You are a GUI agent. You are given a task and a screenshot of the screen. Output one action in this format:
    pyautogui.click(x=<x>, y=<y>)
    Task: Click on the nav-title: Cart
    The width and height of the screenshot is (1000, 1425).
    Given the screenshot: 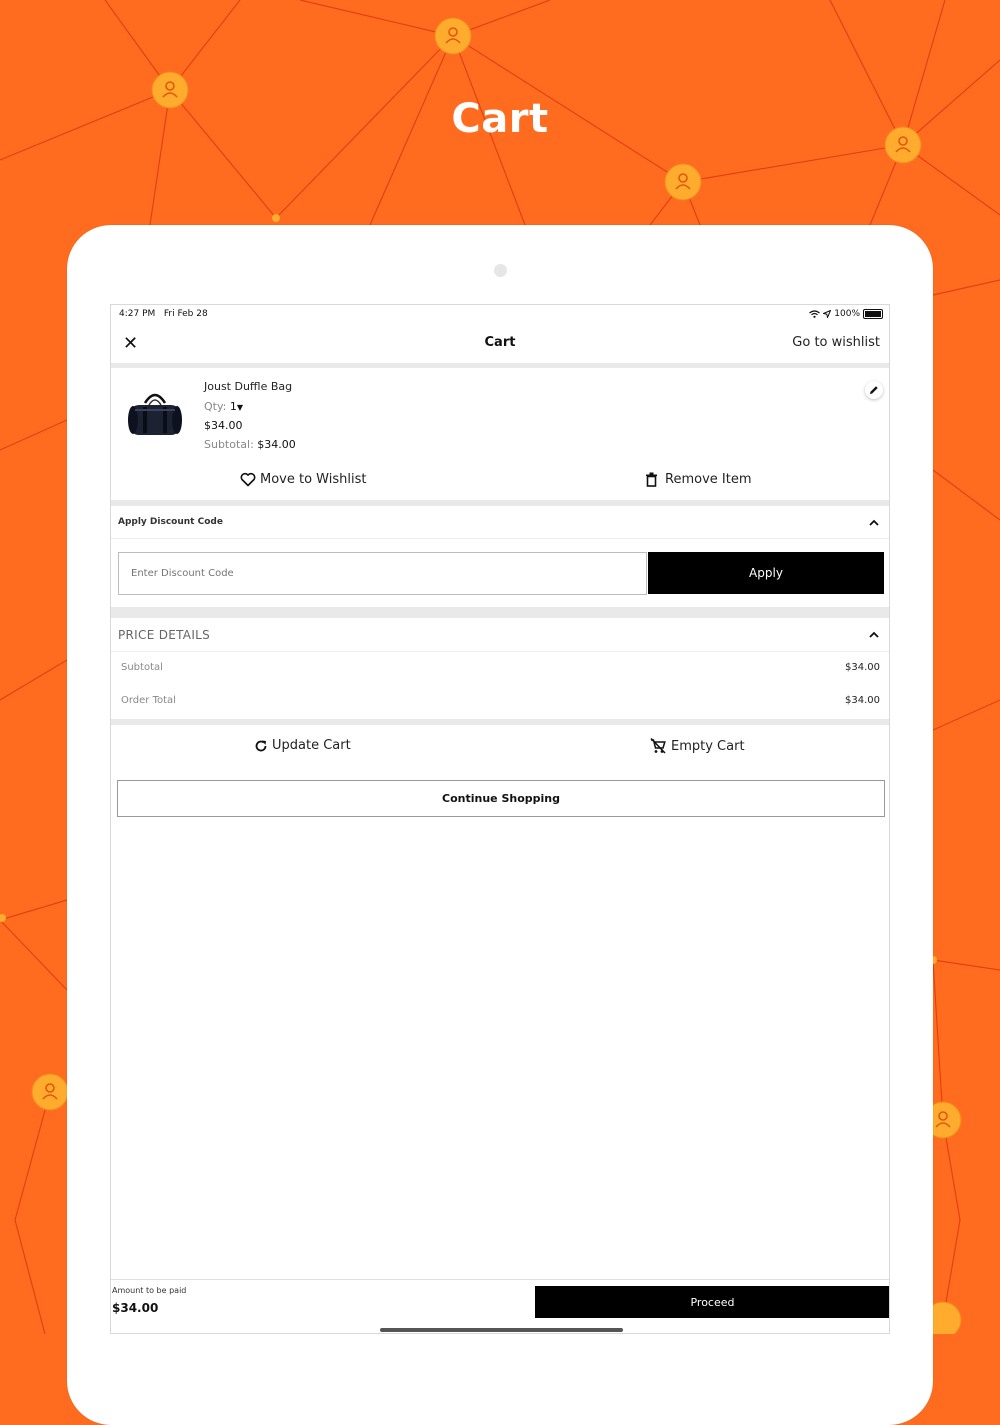 What is the action you would take?
    pyautogui.click(x=500, y=342)
    